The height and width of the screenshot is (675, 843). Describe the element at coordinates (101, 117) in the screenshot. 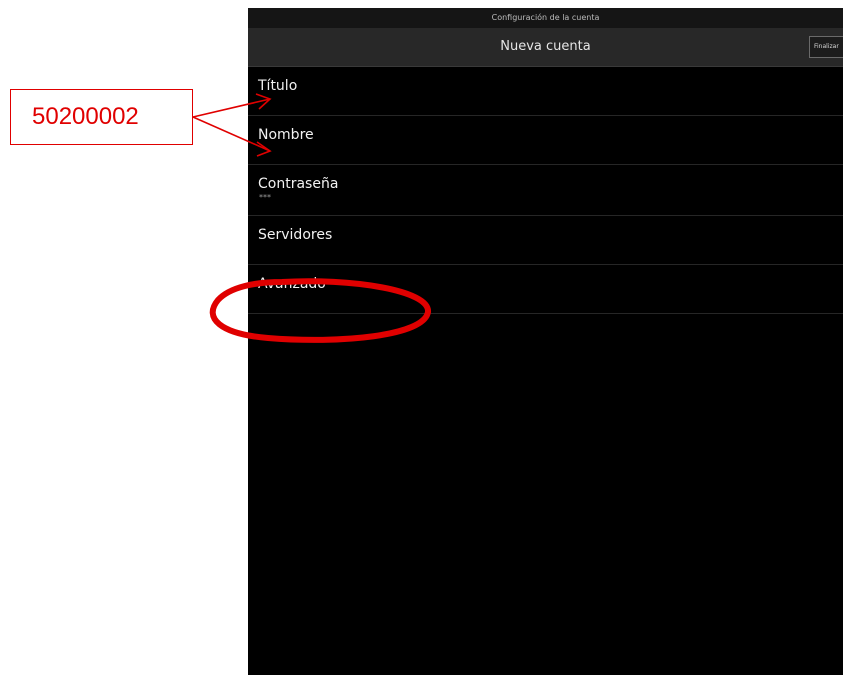

I see `annotation-callout: 50200002` at that location.